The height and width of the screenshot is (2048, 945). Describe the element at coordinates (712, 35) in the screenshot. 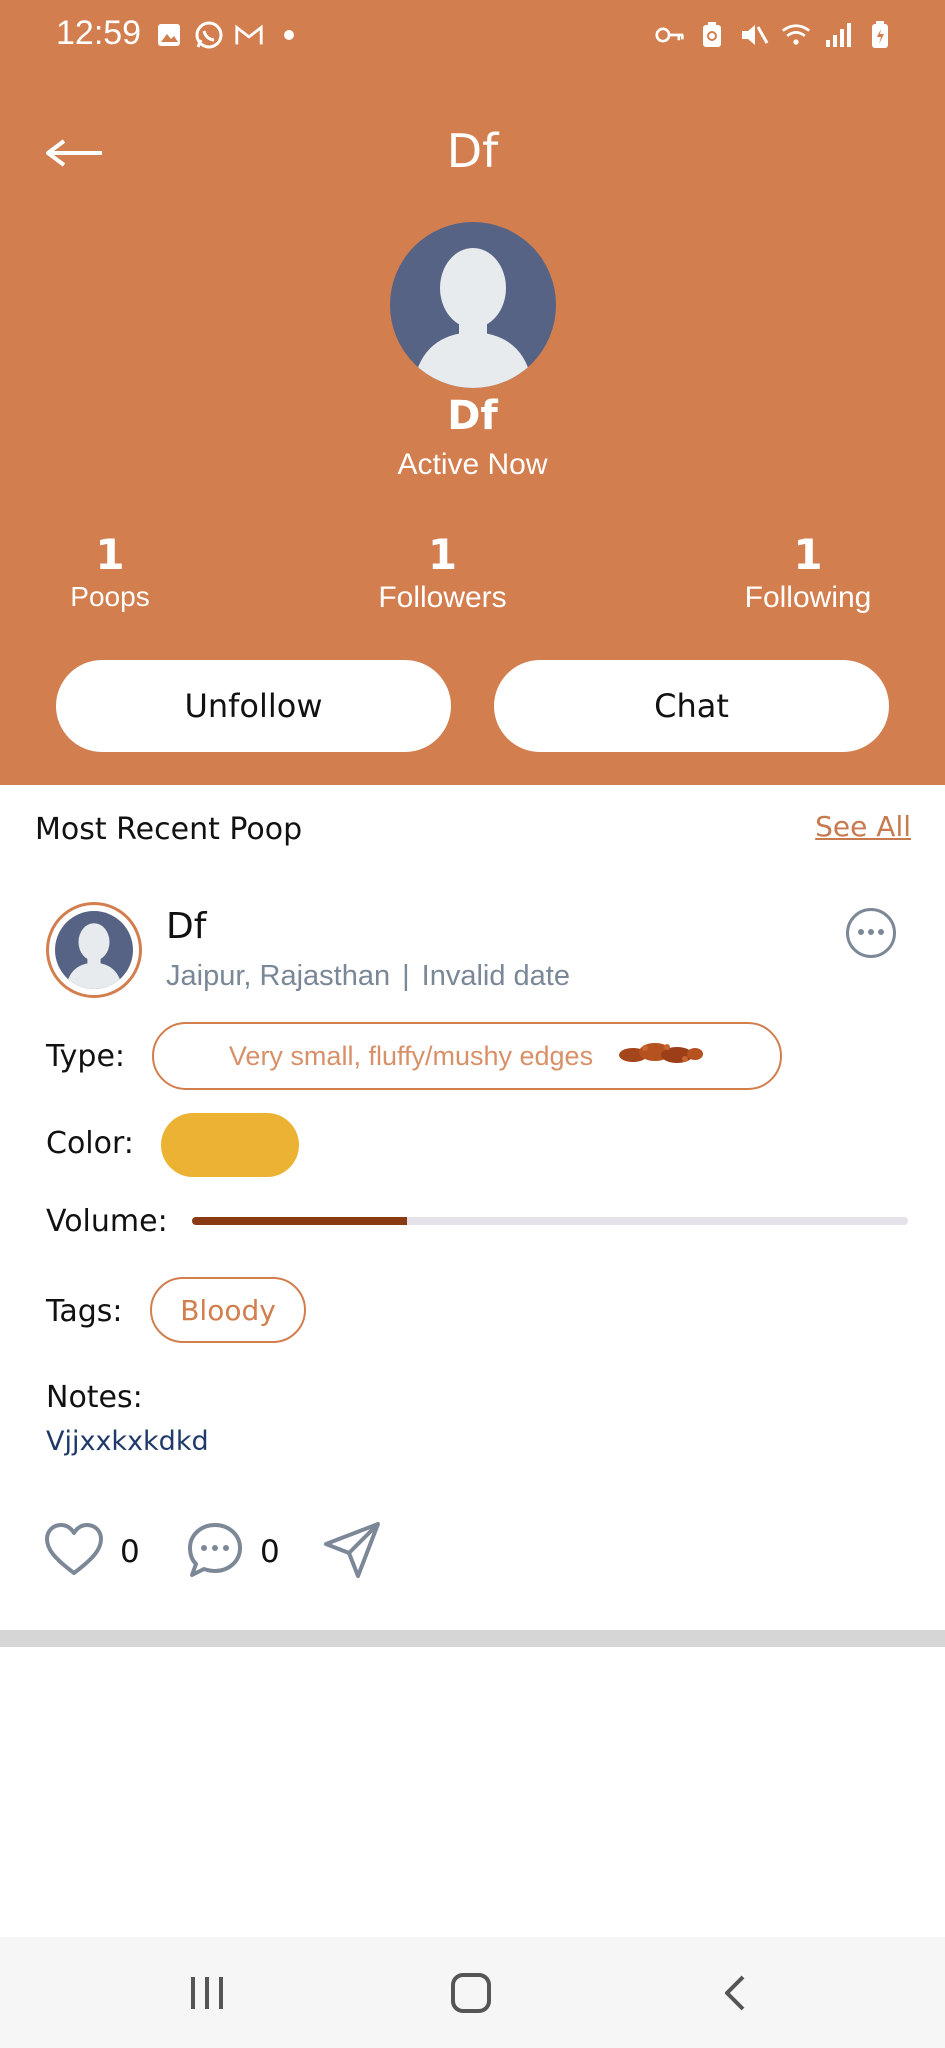

I see `battery-saver-icon` at that location.